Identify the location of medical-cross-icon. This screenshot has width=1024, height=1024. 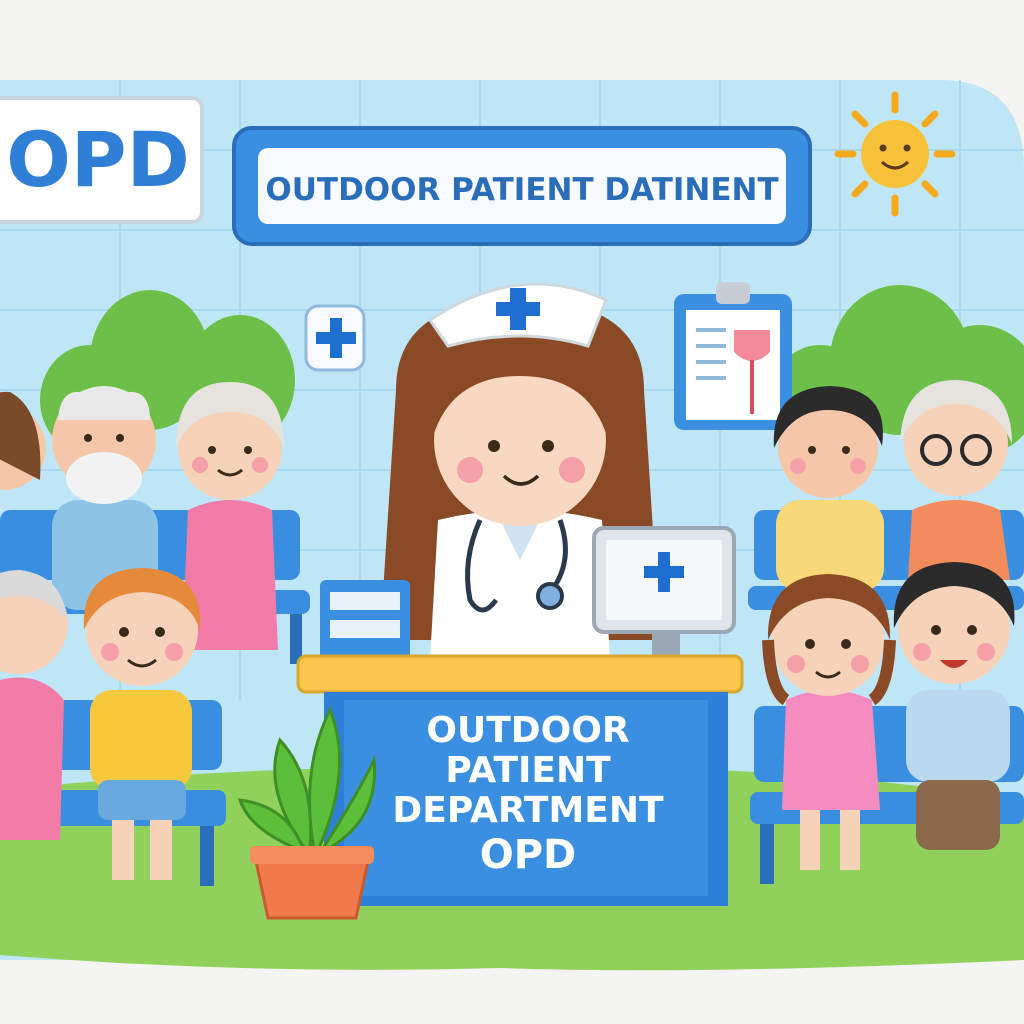
(335, 338).